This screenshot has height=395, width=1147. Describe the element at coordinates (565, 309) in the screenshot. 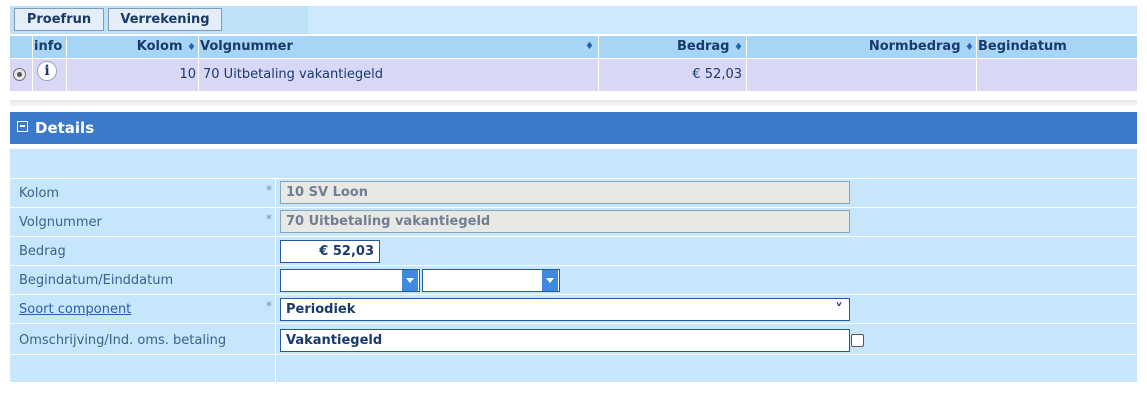

I see `soort-component-select: Periodiek ˅` at that location.